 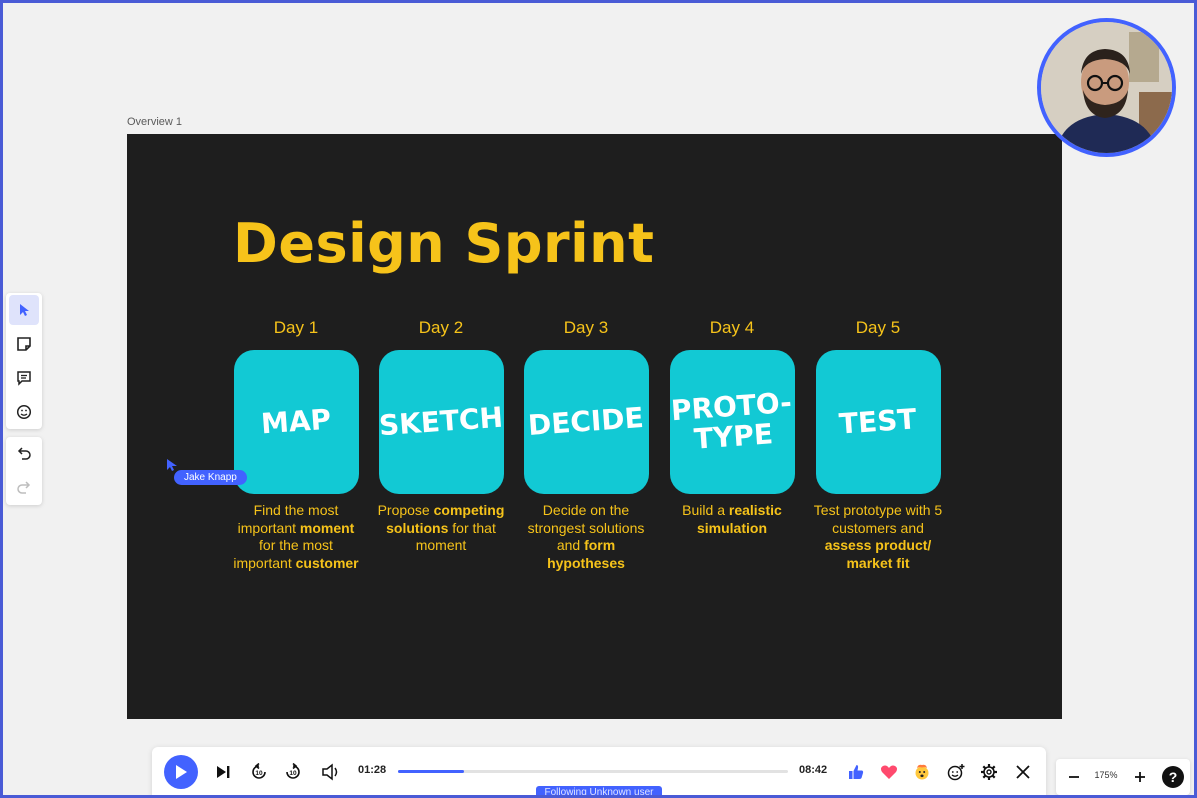 I want to click on presenter-avatar-image, so click(x=1106, y=87).